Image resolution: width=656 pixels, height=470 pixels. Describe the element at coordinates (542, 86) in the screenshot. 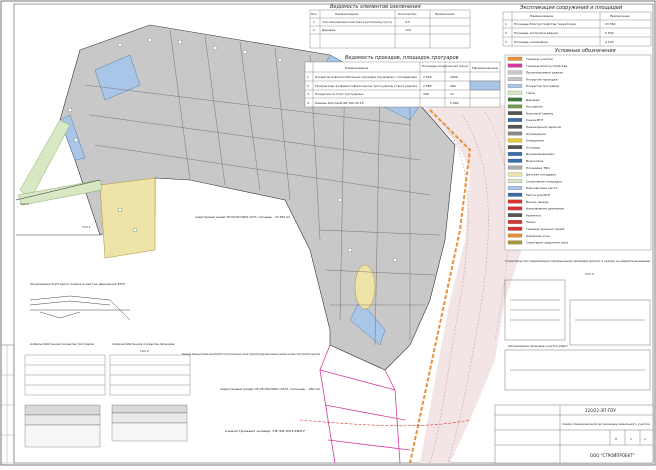

I see `legend-item: Покрытие тротуаров` at that location.